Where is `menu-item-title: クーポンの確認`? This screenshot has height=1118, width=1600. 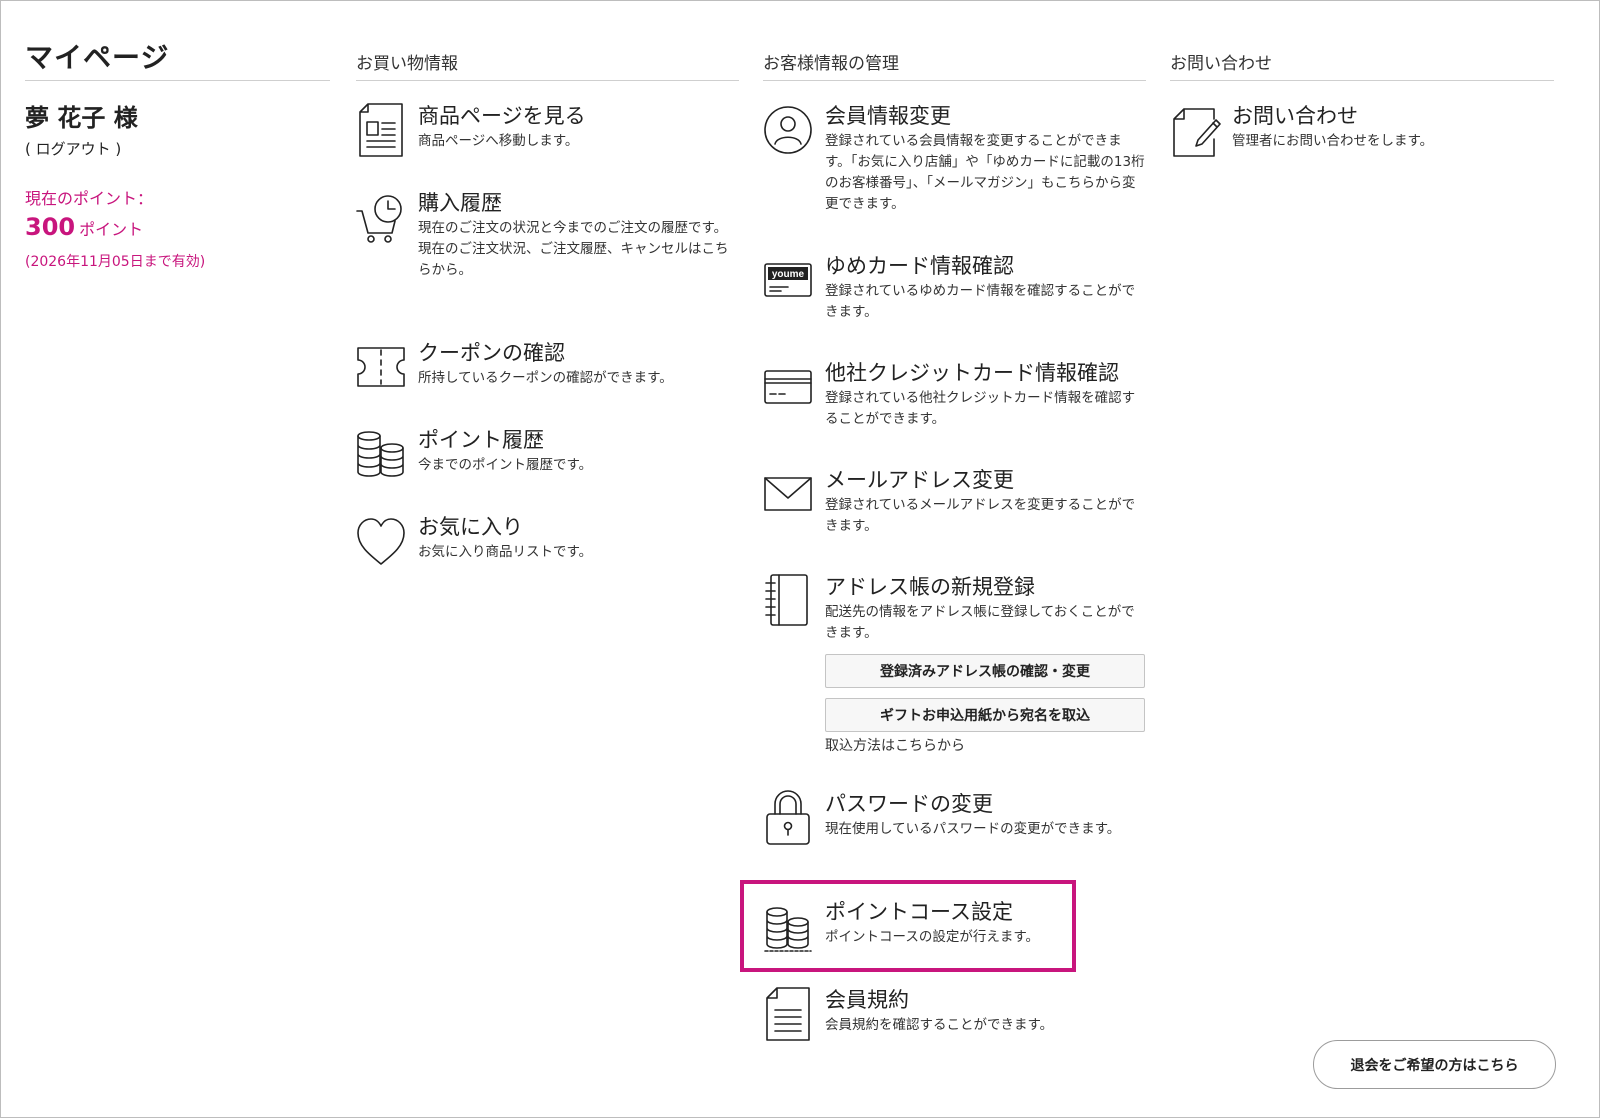
menu-item-title: クーポンの確認 is located at coordinates (491, 353).